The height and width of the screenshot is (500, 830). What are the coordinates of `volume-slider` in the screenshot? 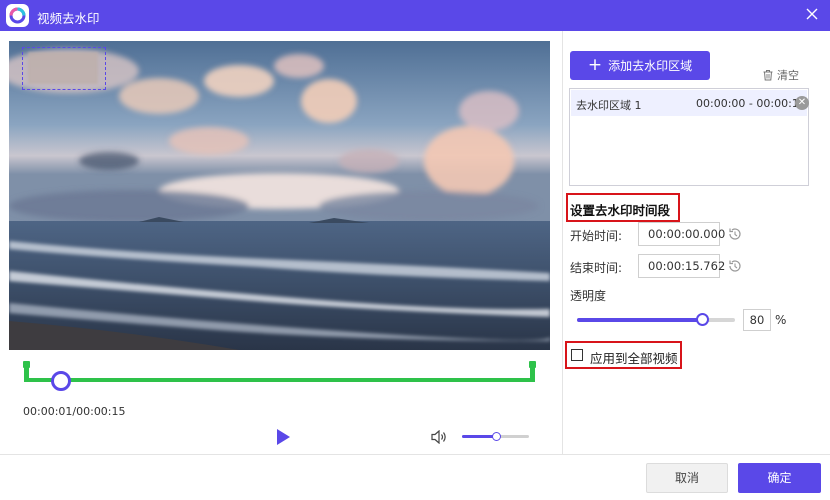 It's located at (495, 436).